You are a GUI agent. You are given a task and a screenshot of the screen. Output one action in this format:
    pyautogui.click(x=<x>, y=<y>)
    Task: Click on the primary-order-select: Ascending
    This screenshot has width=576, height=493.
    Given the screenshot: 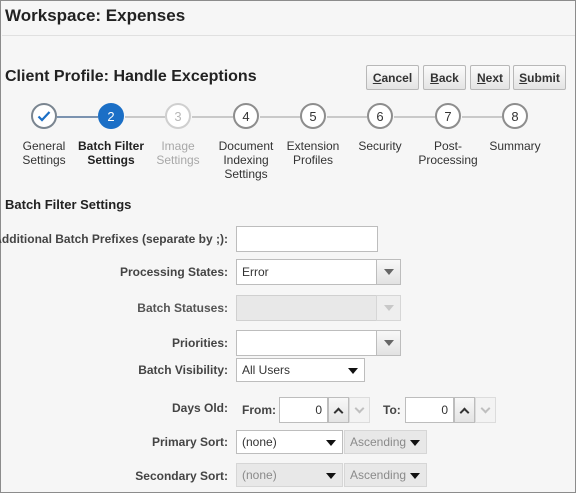 What is the action you would take?
    pyautogui.click(x=385, y=442)
    